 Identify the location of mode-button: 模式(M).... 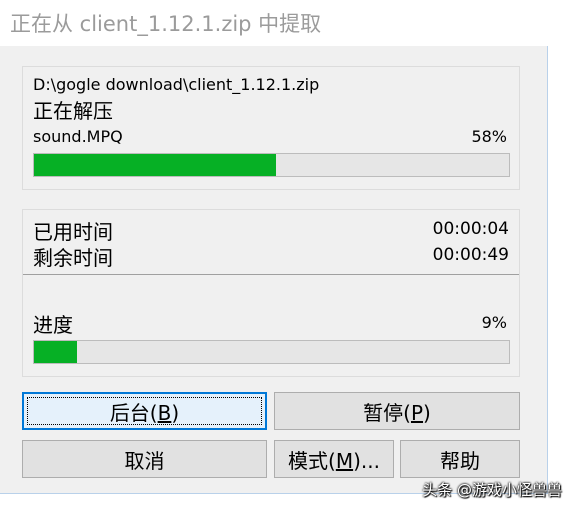
(334, 459).